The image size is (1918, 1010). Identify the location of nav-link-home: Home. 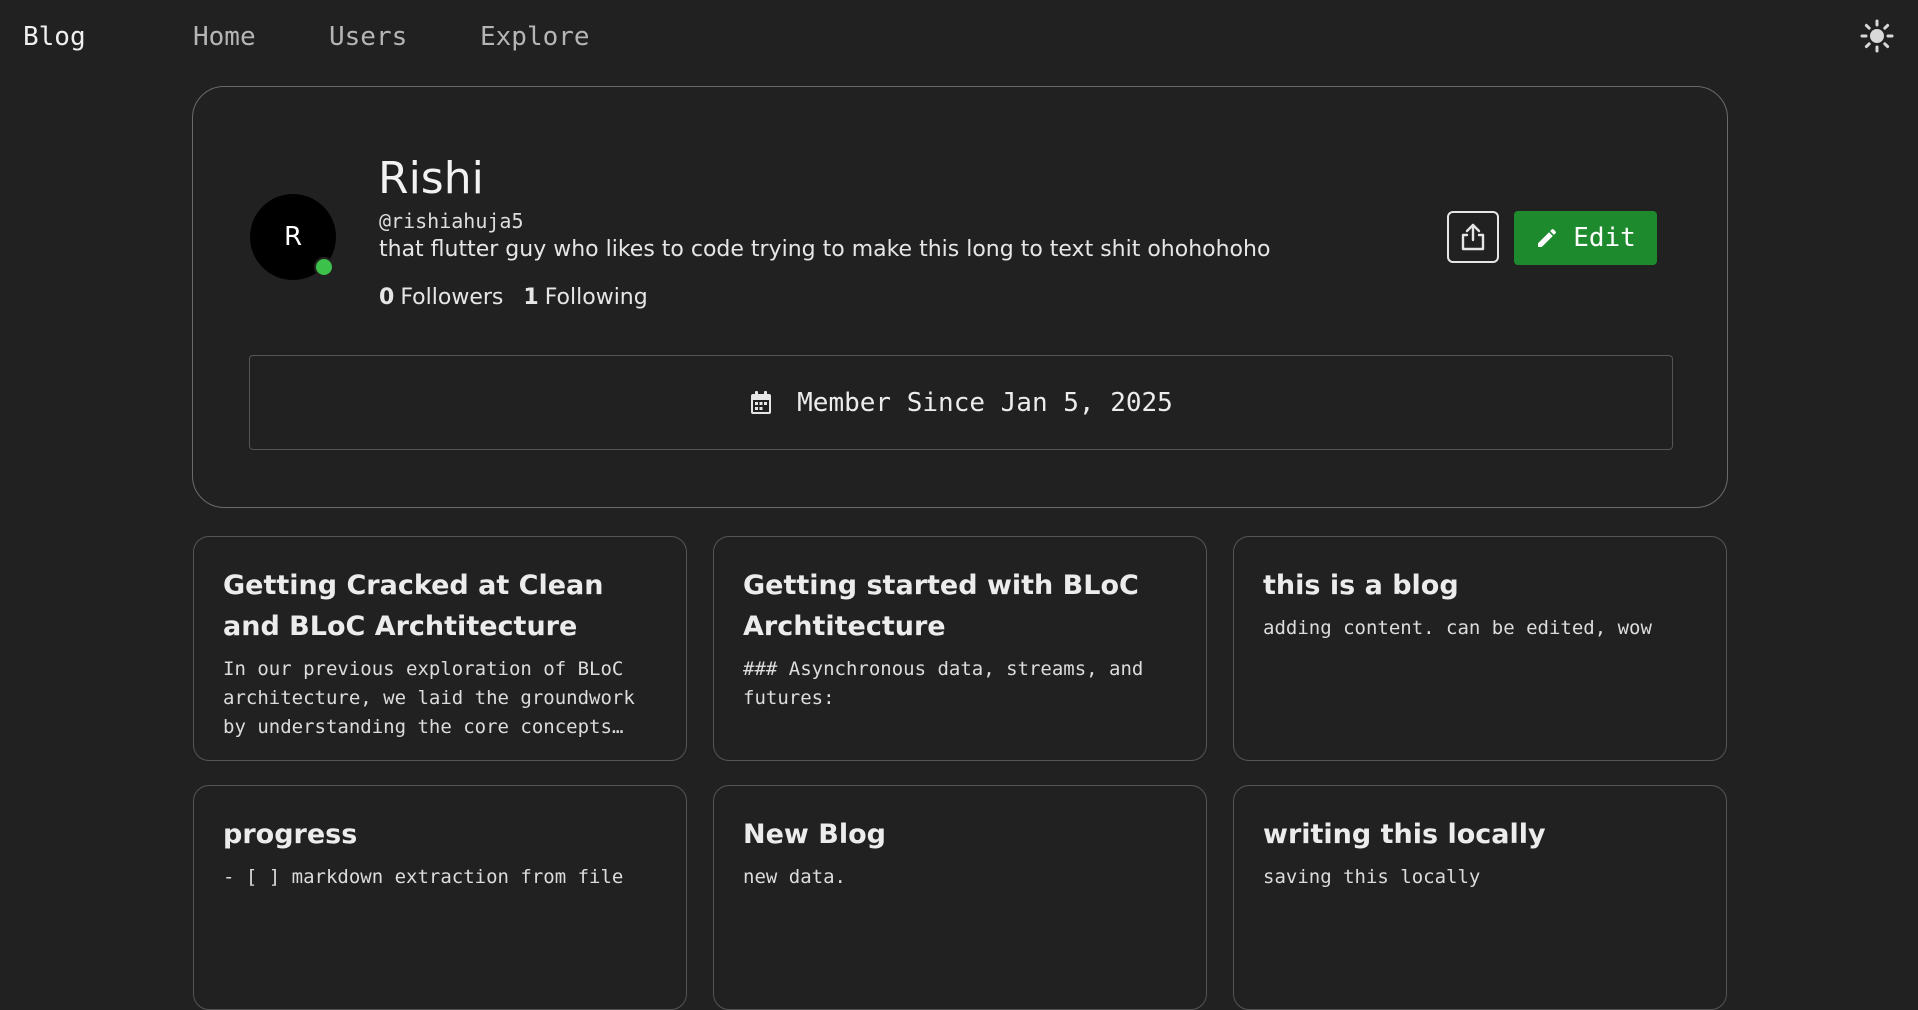
(224, 37).